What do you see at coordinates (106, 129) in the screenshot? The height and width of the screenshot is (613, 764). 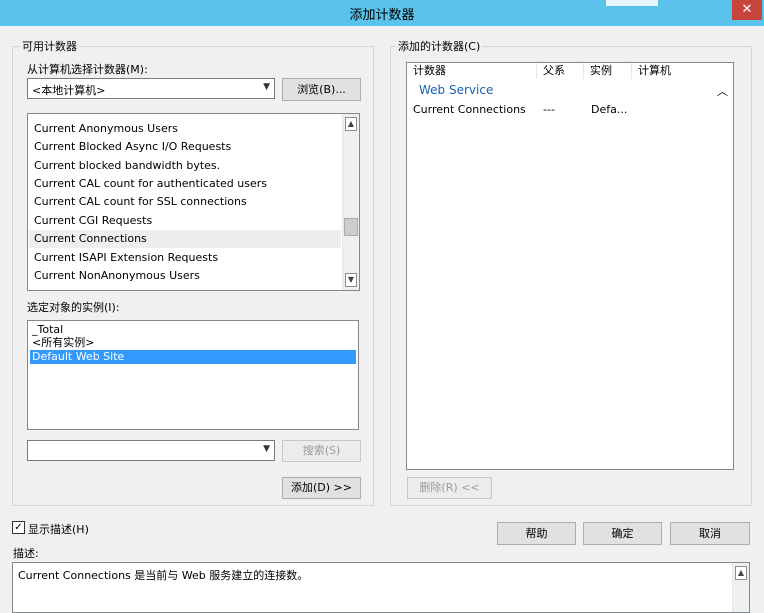 I see `list-item: Current Anonymous Users` at bounding box center [106, 129].